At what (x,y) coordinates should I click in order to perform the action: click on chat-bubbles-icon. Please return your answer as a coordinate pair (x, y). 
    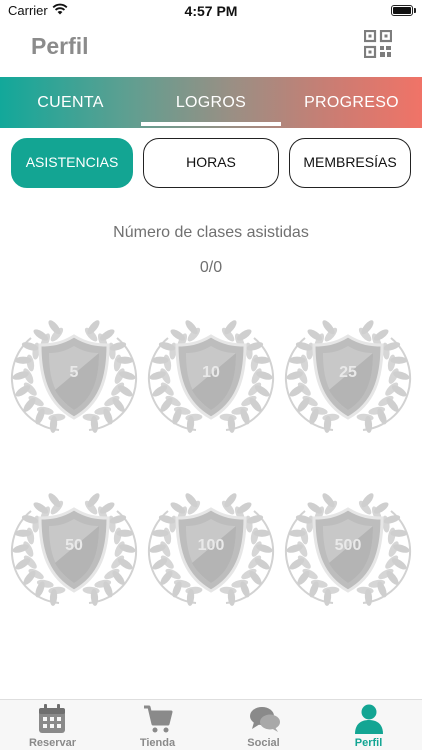
    Looking at the image, I should click on (265, 719).